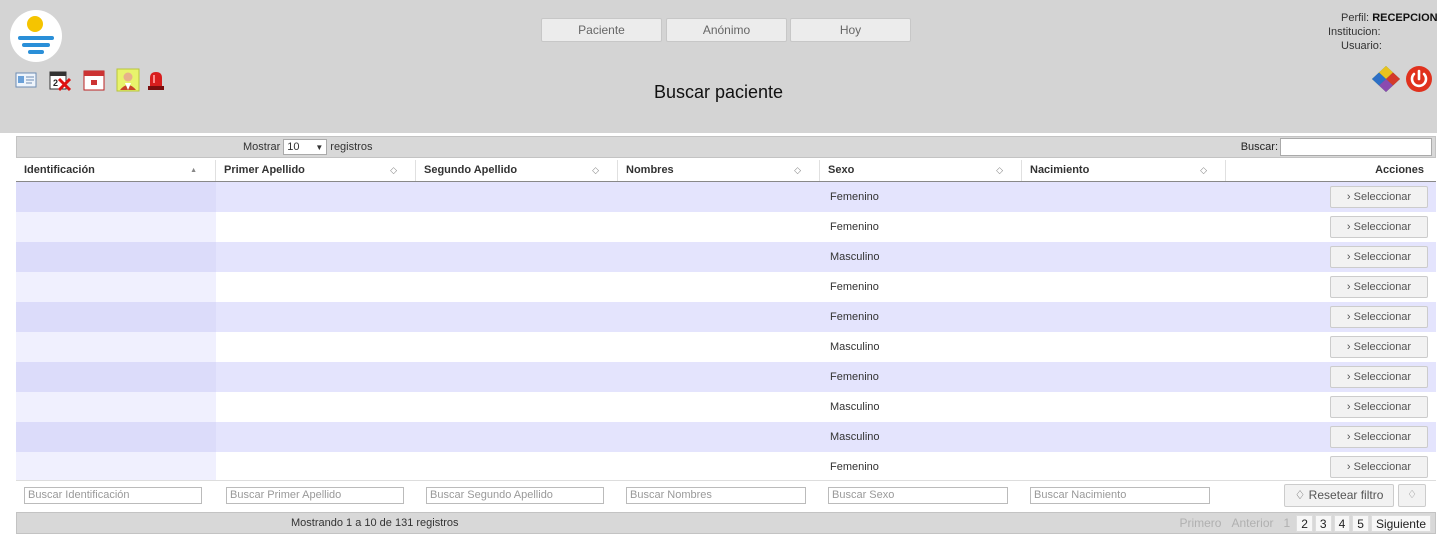 Image resolution: width=1437 pixels, height=534 pixels. What do you see at coordinates (1354, 32) in the screenshot?
I see `institucion-label: Institucion:` at bounding box center [1354, 32].